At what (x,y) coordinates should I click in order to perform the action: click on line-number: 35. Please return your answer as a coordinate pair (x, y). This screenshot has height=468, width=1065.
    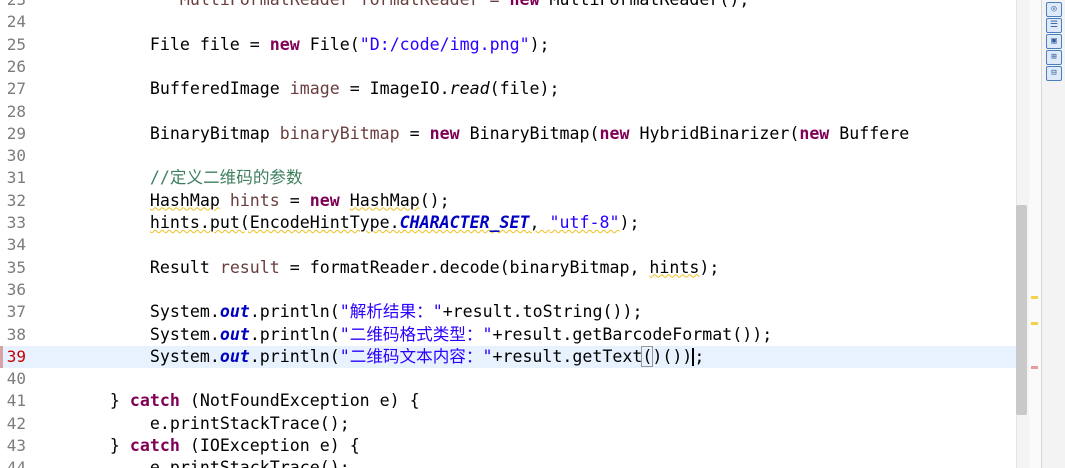
    Looking at the image, I should click on (16, 267).